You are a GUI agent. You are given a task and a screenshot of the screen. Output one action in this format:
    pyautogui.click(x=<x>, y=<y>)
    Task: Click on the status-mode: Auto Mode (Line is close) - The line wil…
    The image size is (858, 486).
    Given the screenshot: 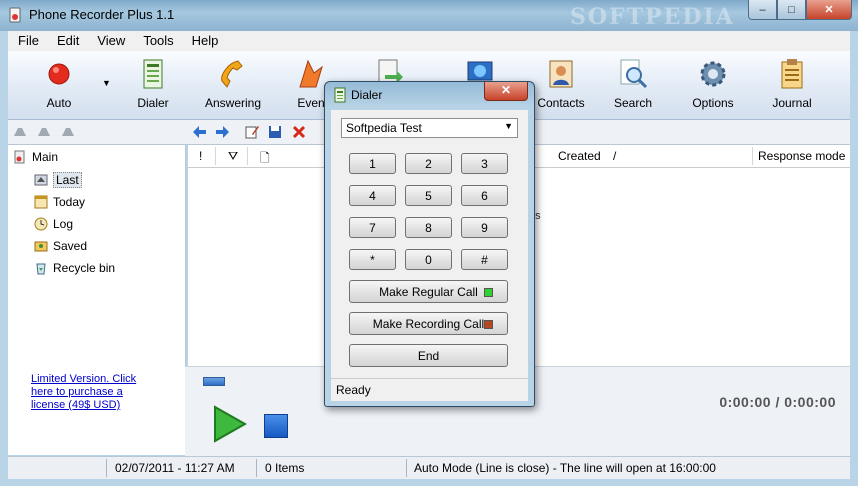 What is the action you would take?
    pyautogui.click(x=565, y=468)
    